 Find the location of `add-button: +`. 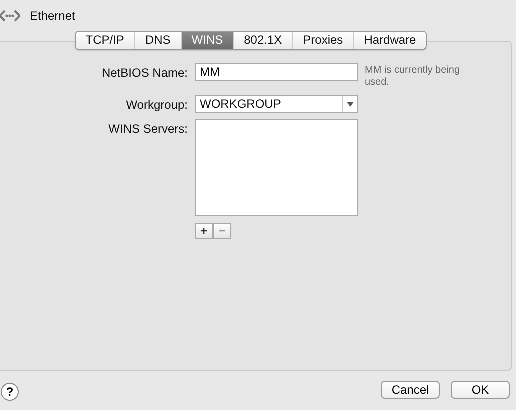

add-button: + is located at coordinates (204, 231).